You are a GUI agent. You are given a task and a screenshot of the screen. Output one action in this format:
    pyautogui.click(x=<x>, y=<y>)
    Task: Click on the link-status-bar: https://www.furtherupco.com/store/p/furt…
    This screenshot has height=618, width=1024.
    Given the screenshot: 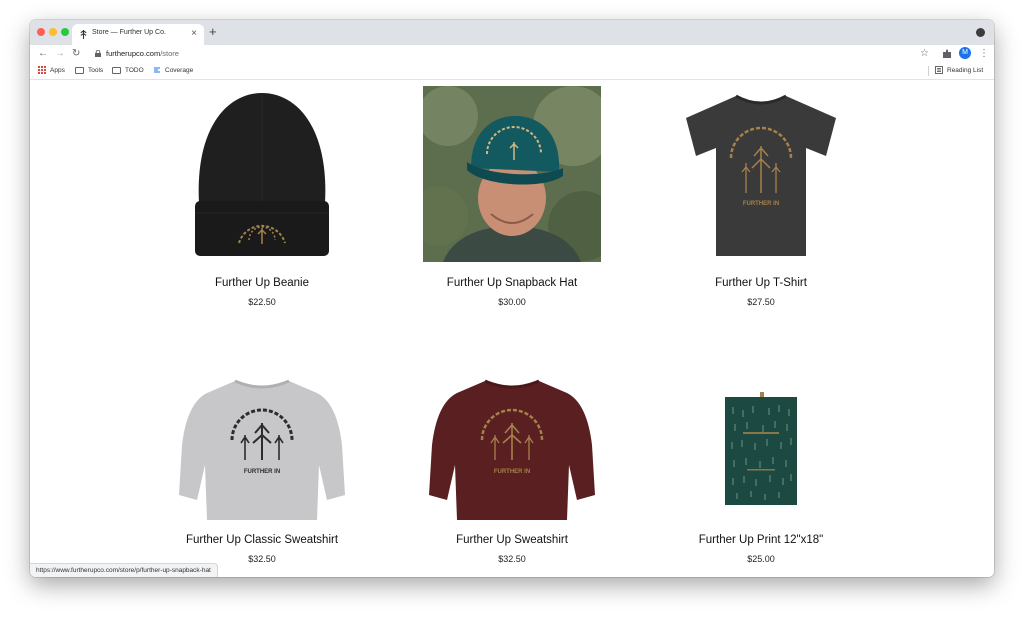 What is the action you would take?
    pyautogui.click(x=124, y=570)
    